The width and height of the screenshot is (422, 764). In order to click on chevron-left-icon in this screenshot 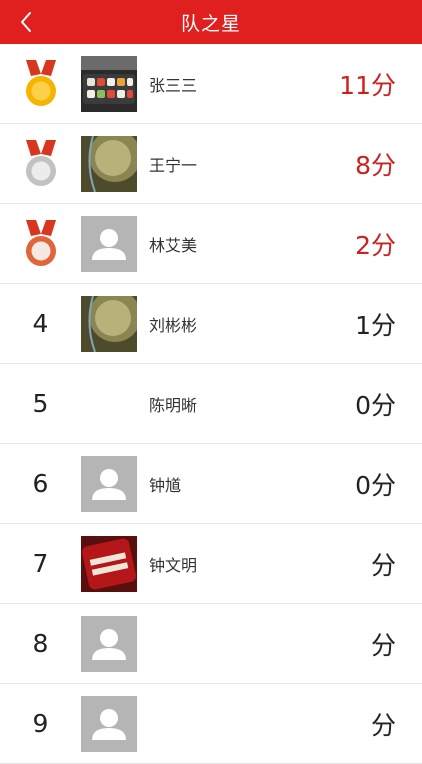, I will do `click(26, 22)`.